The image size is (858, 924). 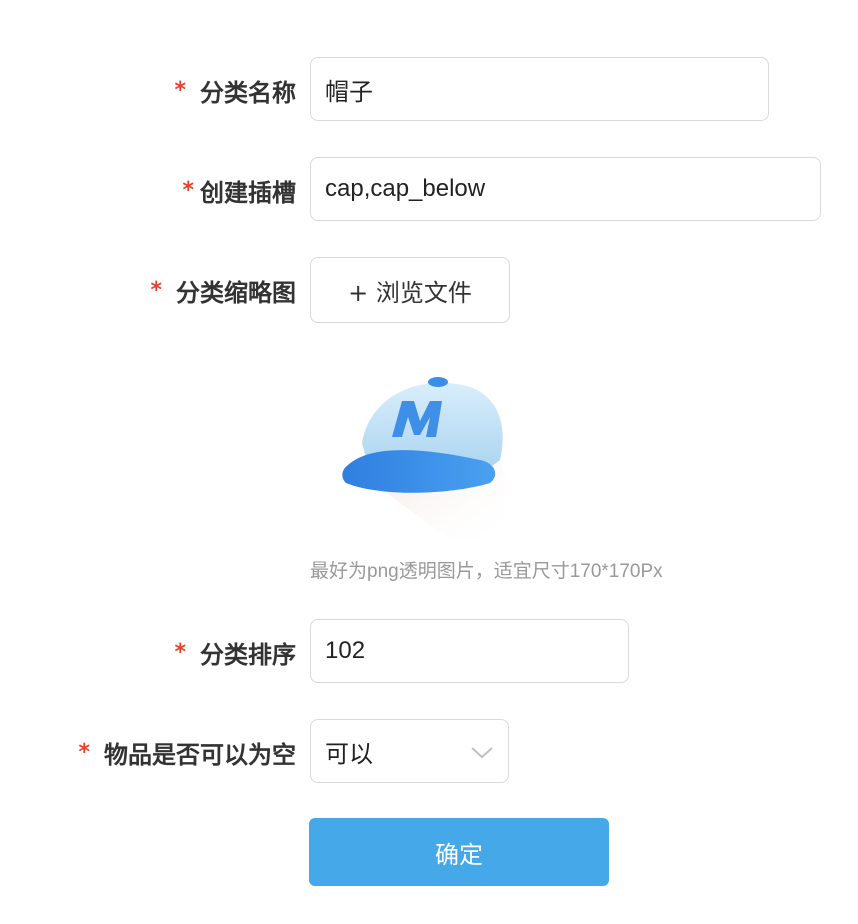 What do you see at coordinates (459, 852) in the screenshot?
I see `confirm-button: 确定` at bounding box center [459, 852].